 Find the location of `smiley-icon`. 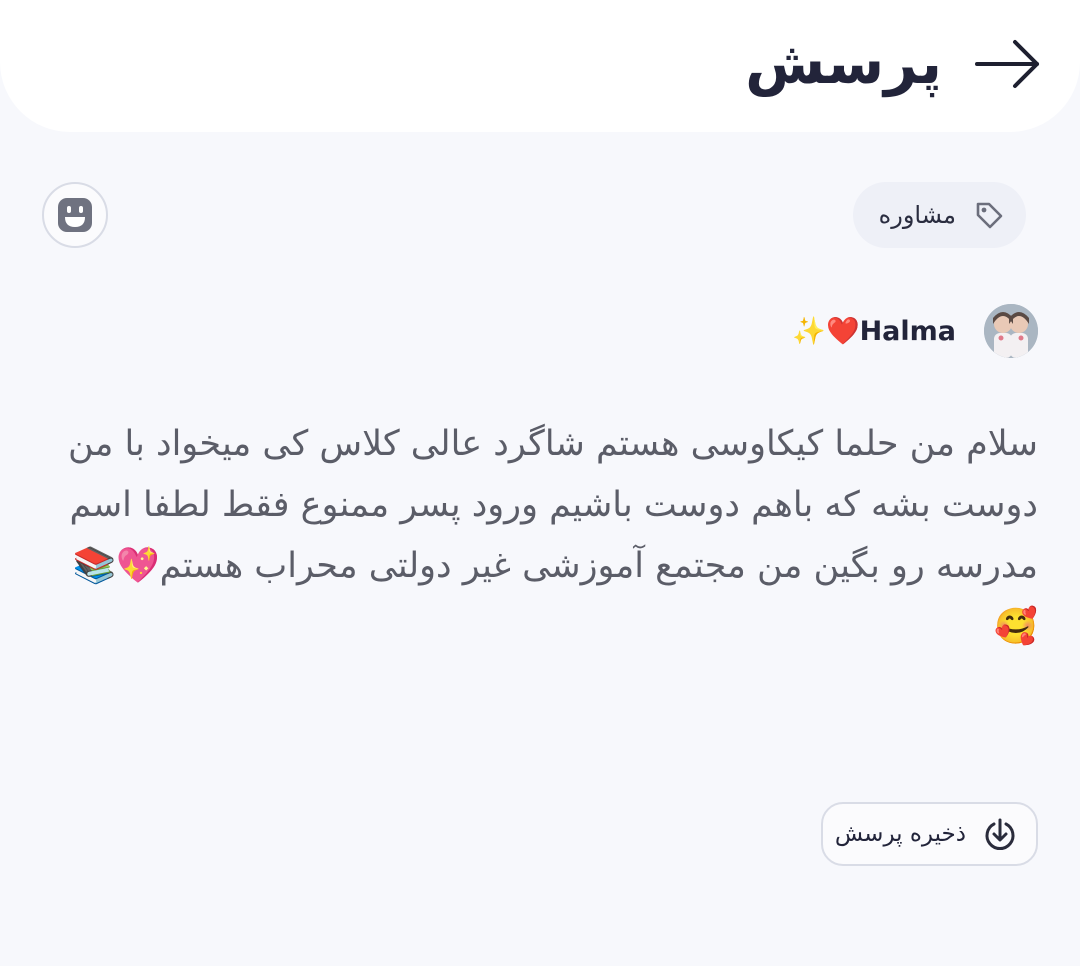

smiley-icon is located at coordinates (75, 215).